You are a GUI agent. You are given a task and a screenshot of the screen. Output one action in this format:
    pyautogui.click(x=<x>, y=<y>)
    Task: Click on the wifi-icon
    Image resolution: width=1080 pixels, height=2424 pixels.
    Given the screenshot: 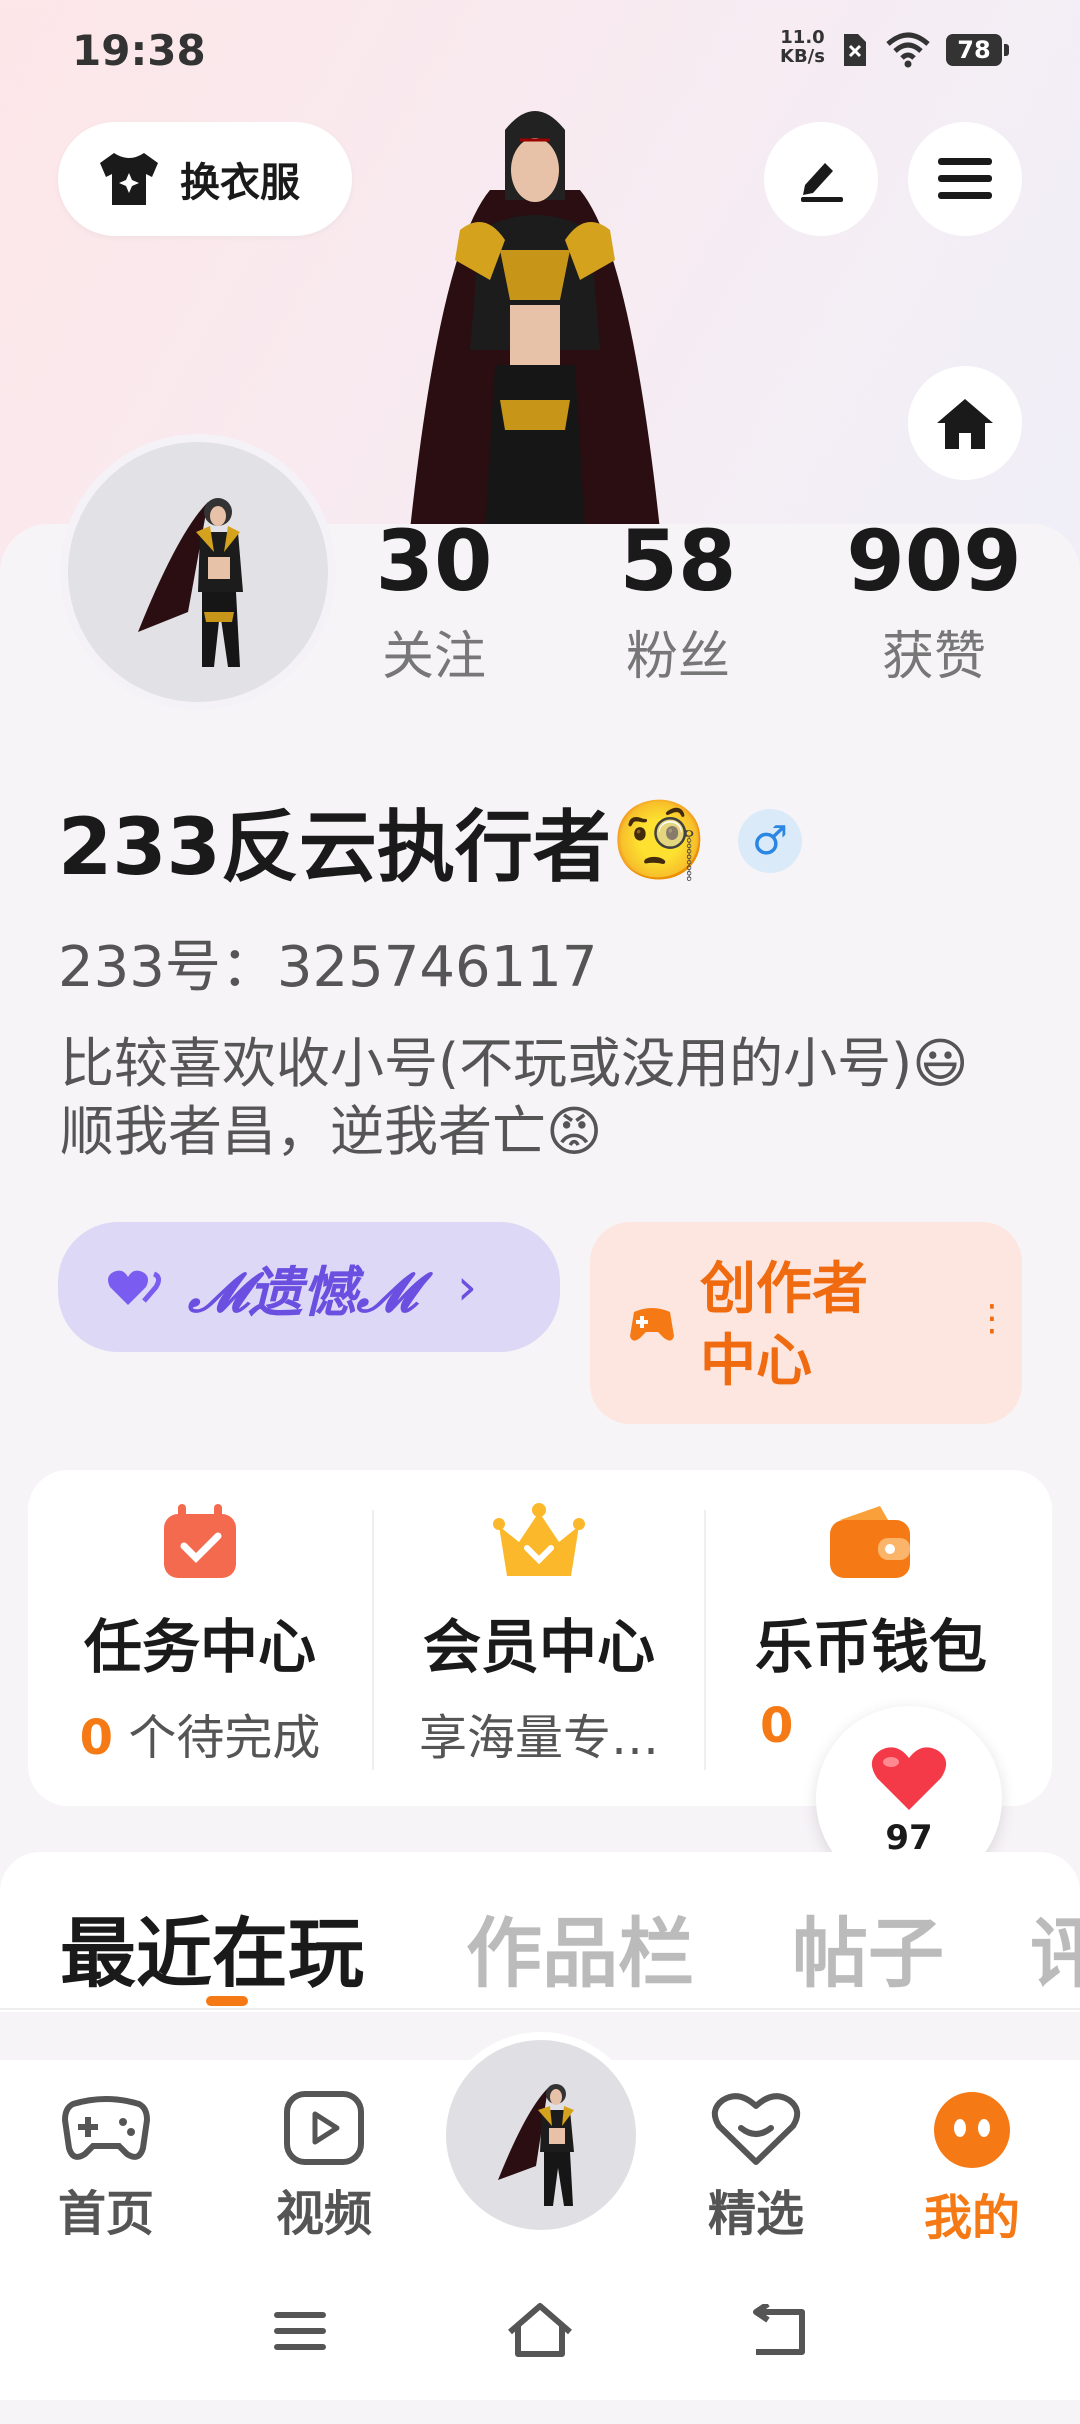 What is the action you would take?
    pyautogui.click(x=908, y=50)
    